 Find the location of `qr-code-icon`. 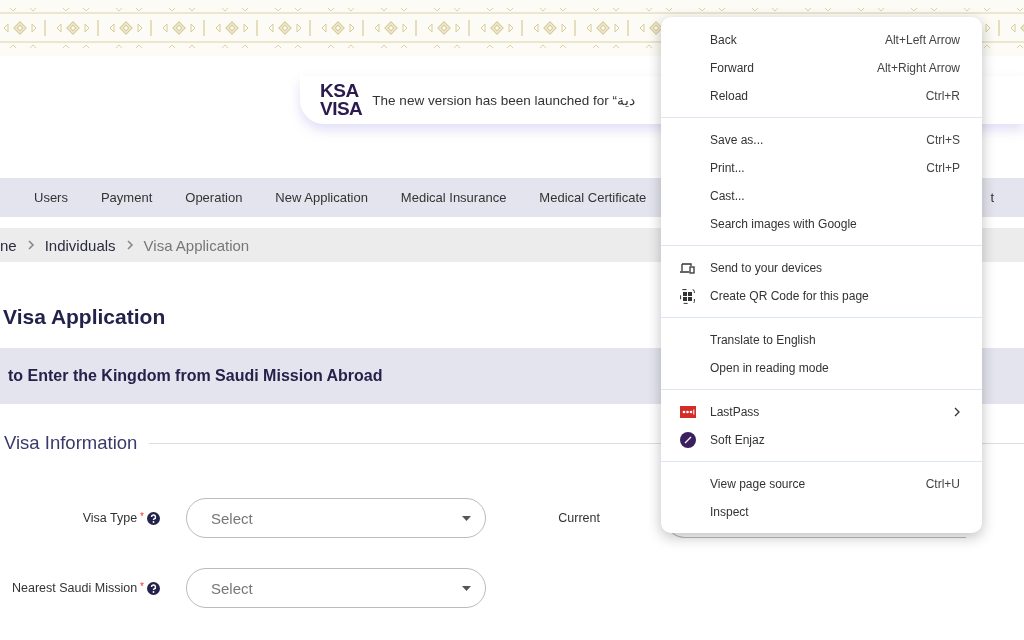

qr-code-icon is located at coordinates (687, 296).